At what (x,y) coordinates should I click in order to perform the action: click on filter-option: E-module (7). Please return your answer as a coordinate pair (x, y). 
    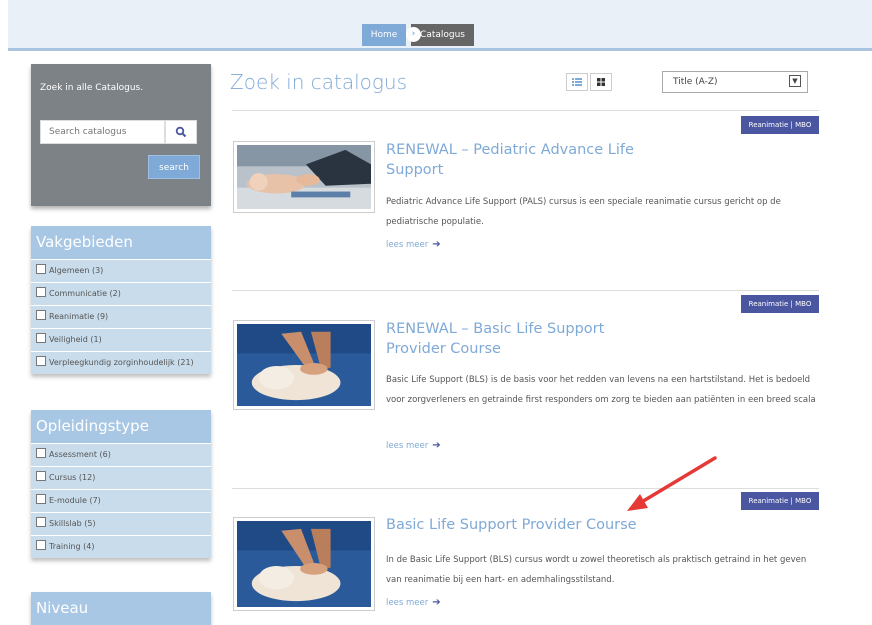
    Looking at the image, I should click on (121, 500).